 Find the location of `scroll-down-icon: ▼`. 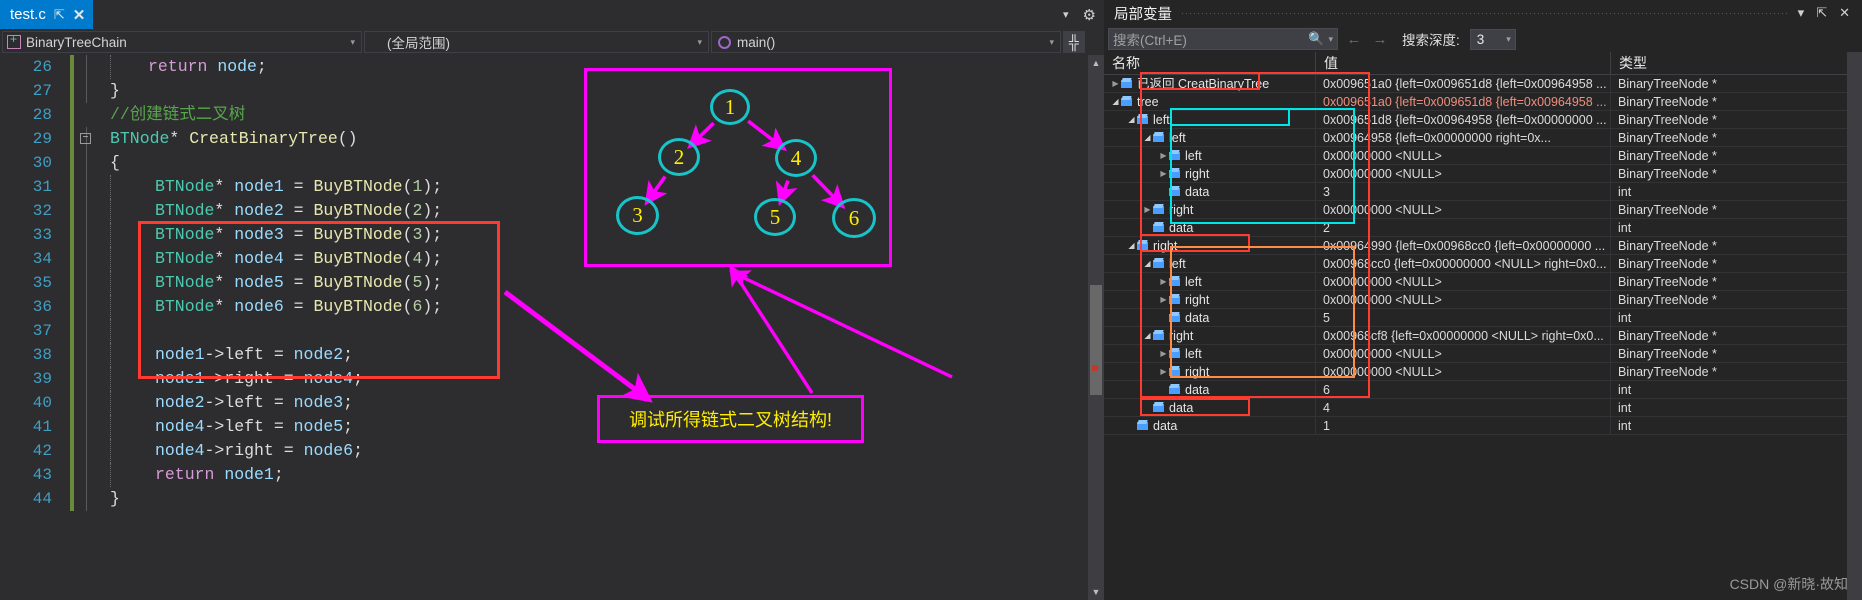

scroll-down-icon: ▼ is located at coordinates (1096, 592).